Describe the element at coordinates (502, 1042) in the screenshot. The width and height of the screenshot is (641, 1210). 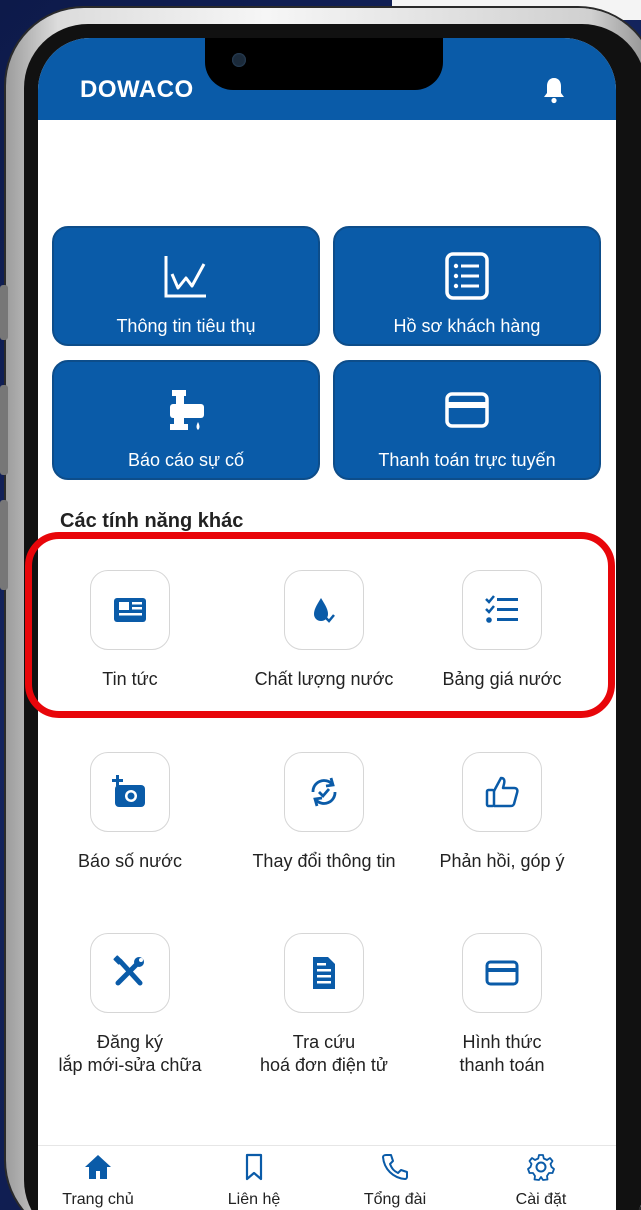
I see `feature-label-line1: Hình thức` at that location.